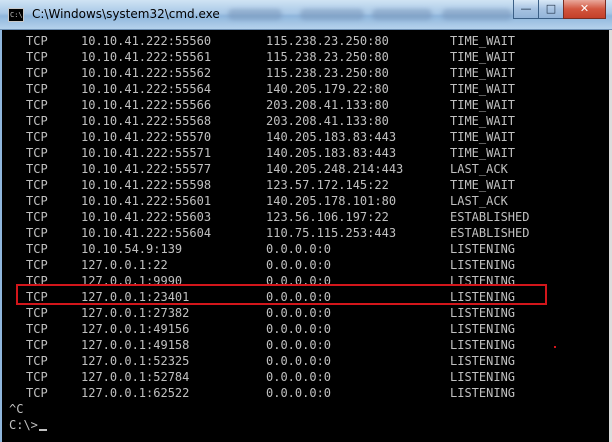 The image size is (612, 442). I want to click on foreign-address-cell: 123.56.106.197:22, so click(327, 217).